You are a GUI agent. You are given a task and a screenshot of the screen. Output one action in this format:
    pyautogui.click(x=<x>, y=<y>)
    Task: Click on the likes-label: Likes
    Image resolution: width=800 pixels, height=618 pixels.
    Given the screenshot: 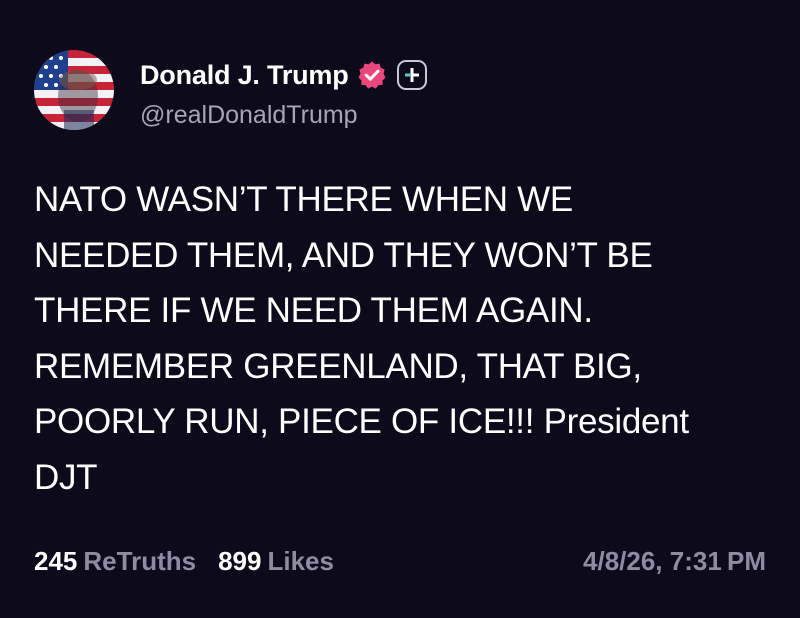 What is the action you would take?
    pyautogui.click(x=300, y=561)
    